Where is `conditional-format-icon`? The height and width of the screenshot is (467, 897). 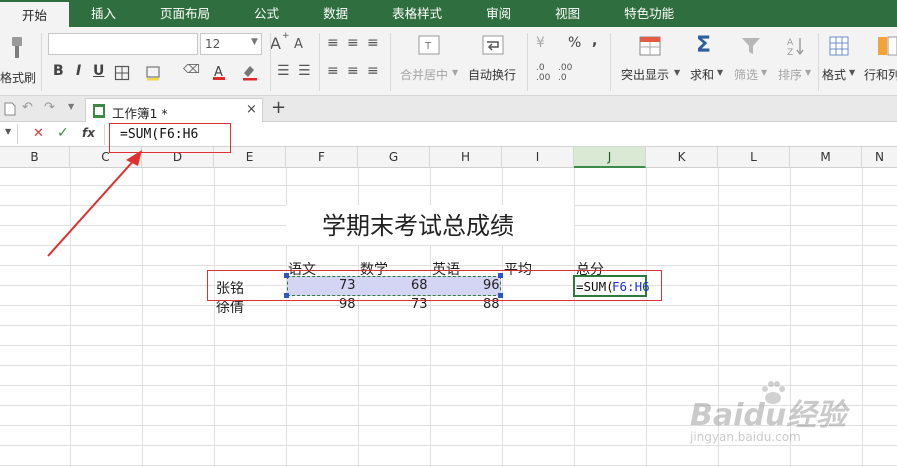
conditional-format-icon is located at coordinates (650, 46).